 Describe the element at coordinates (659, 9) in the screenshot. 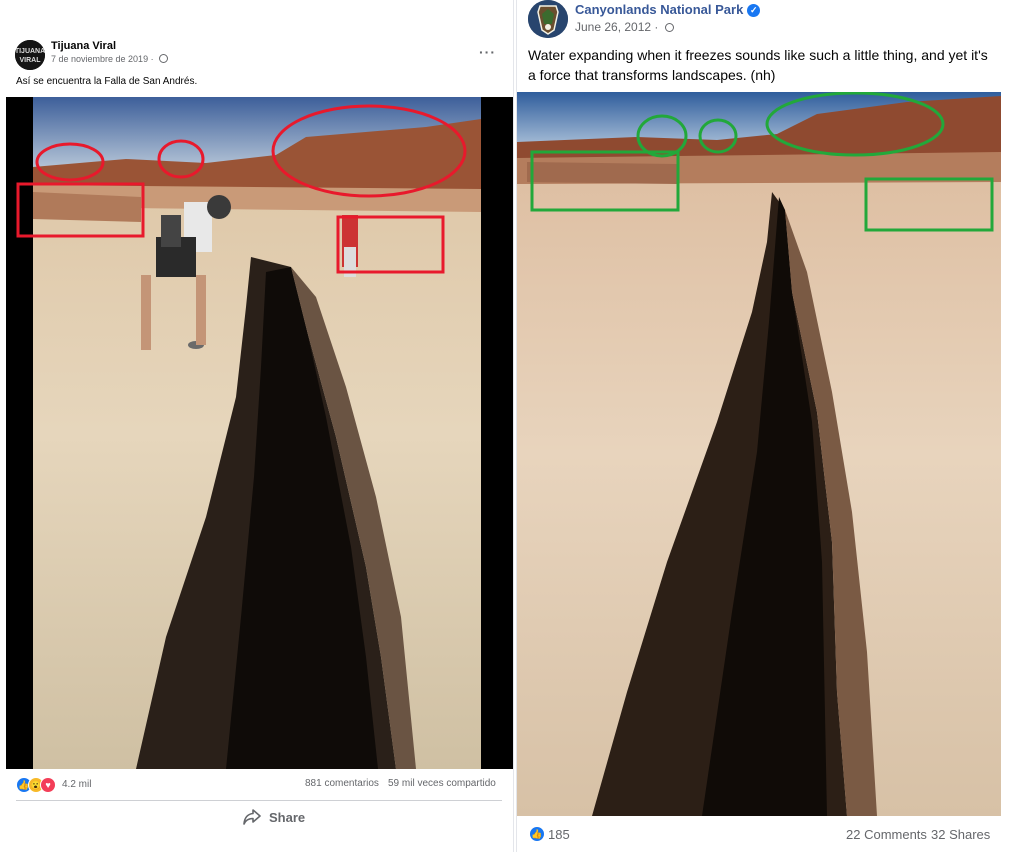

I see `author-name-text: Canyonlands National Park` at that location.